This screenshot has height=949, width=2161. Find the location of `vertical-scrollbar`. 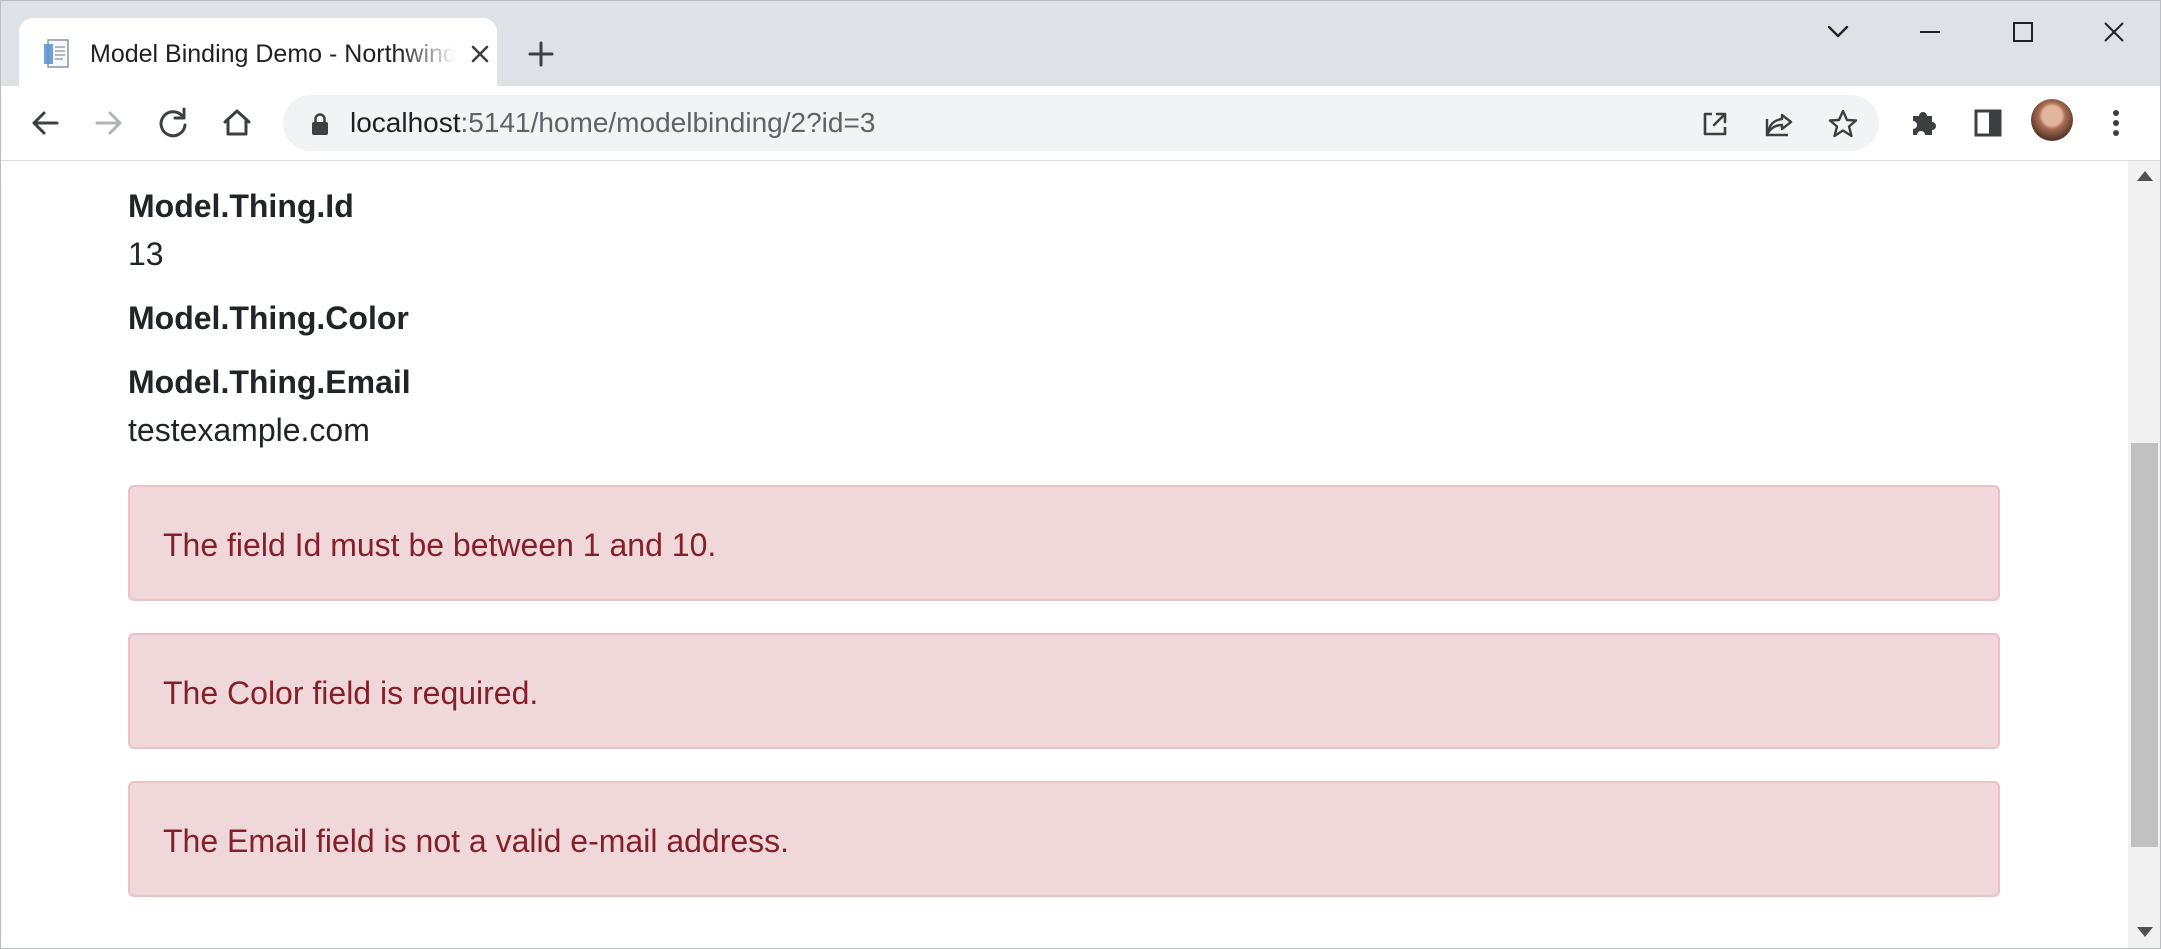

vertical-scrollbar is located at coordinates (2144, 554).